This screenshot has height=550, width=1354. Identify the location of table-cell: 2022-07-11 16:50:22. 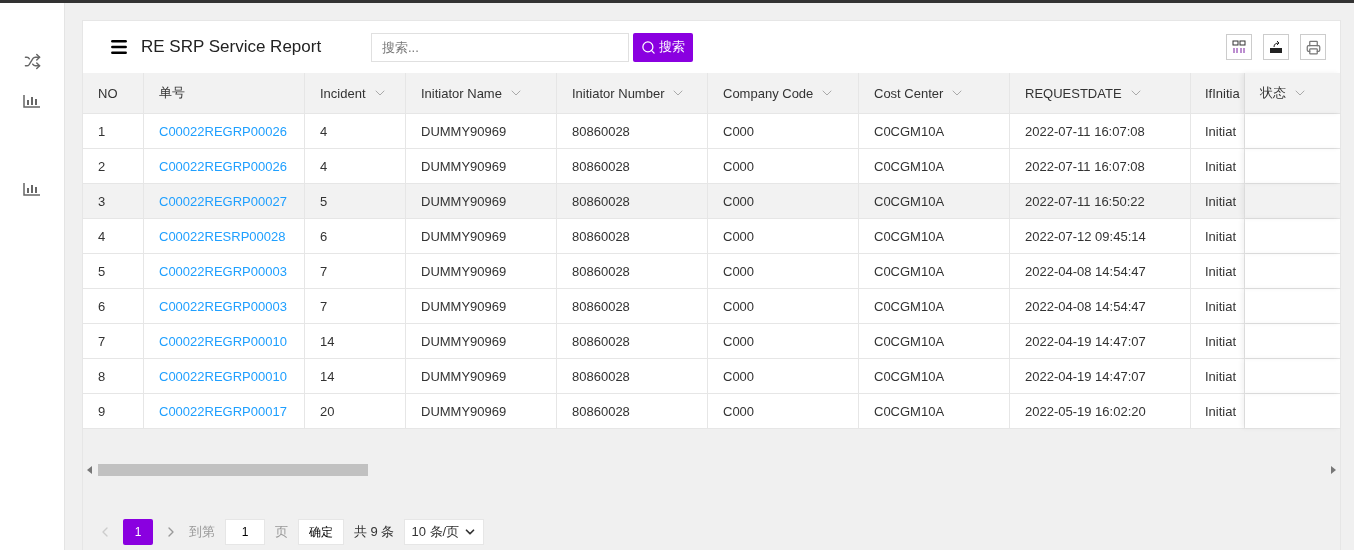
(1100, 201).